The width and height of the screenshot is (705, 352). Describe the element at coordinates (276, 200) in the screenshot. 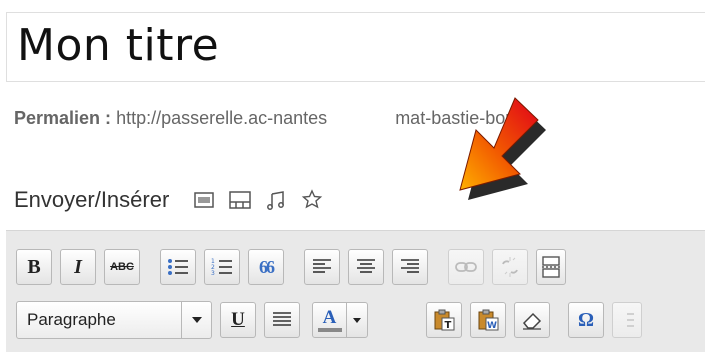

I see `audio-icon` at that location.